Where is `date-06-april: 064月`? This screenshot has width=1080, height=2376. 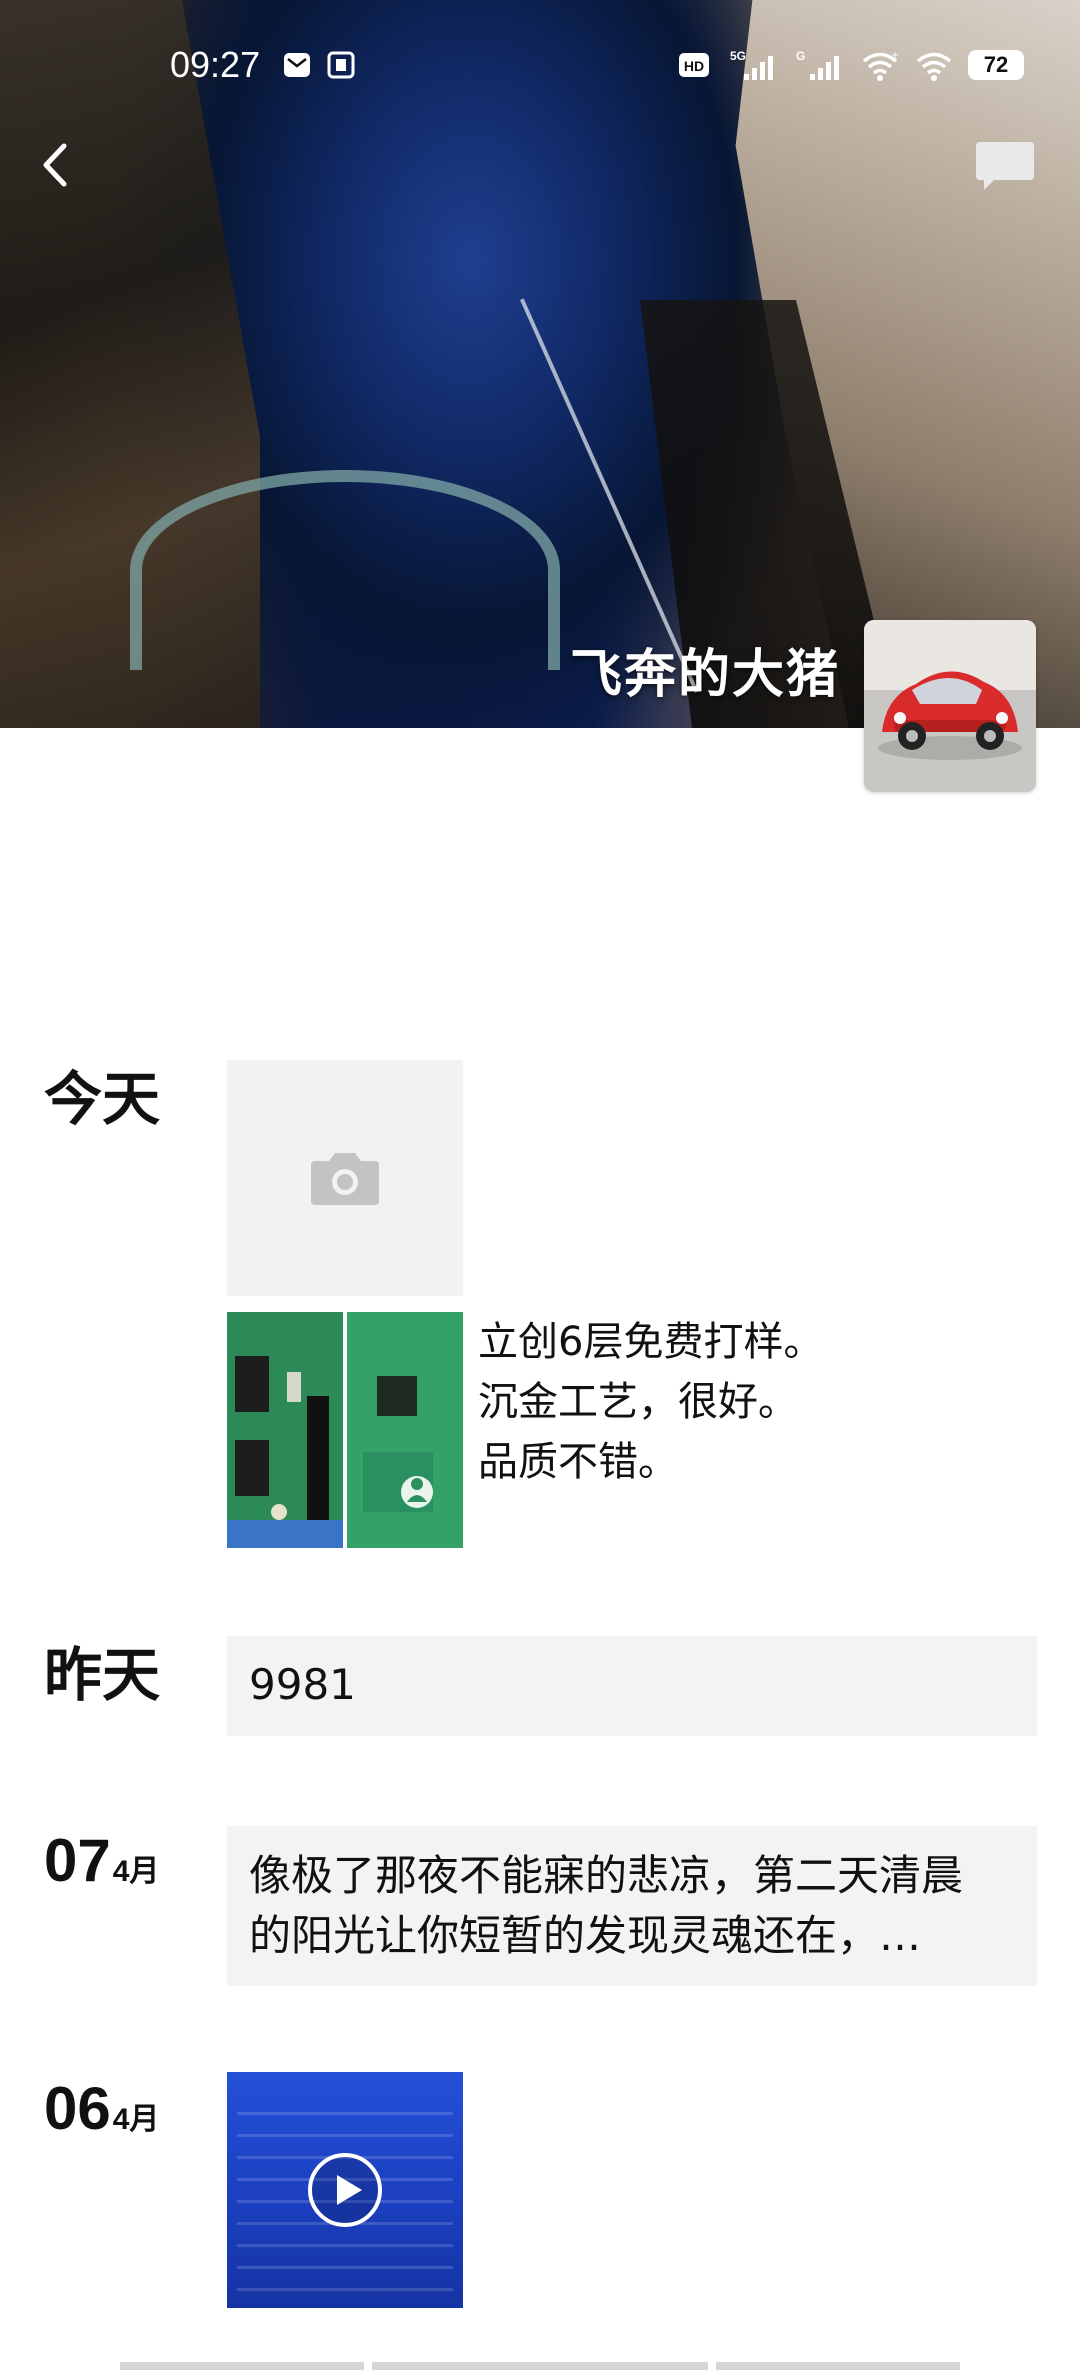 date-06-april: 064月 is located at coordinates (101, 2108).